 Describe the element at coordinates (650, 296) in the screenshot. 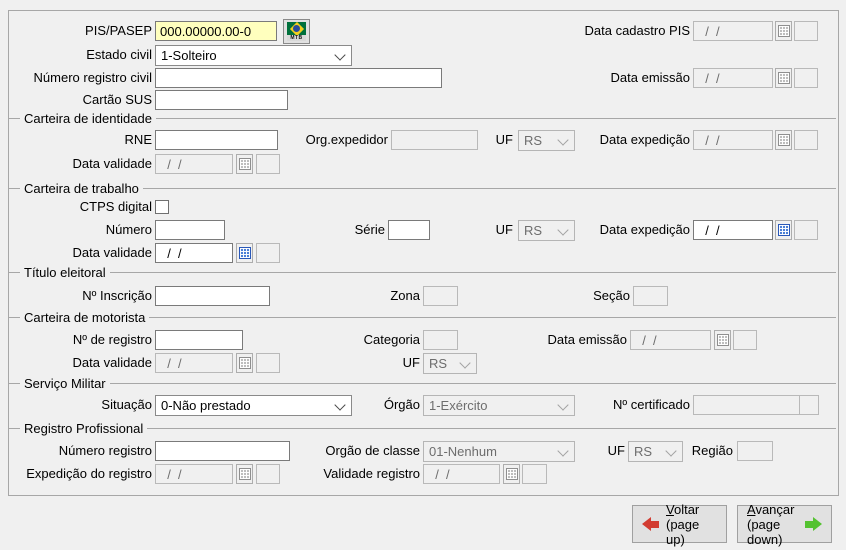

I see `secao-input` at that location.